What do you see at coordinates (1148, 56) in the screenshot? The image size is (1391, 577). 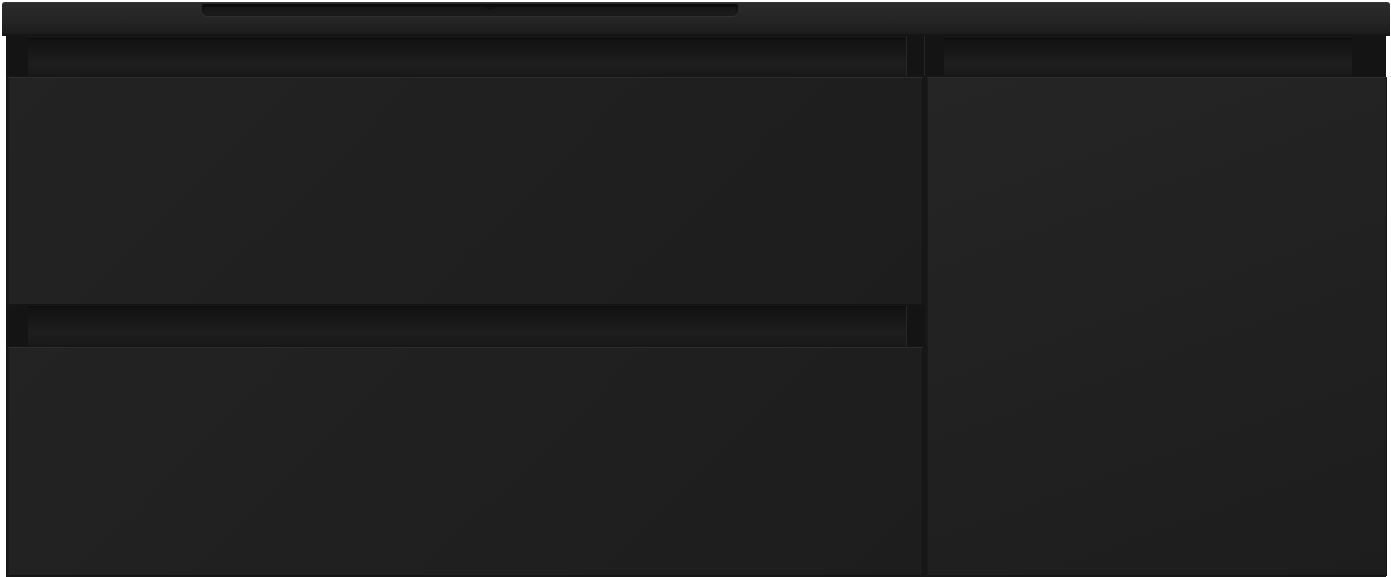 I see `handle-groove-top-right` at bounding box center [1148, 56].